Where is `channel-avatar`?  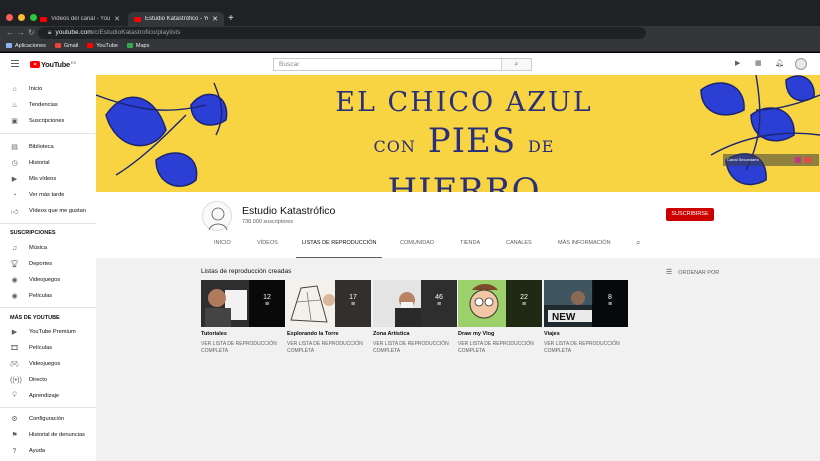
channel-avatar is located at coordinates (217, 216).